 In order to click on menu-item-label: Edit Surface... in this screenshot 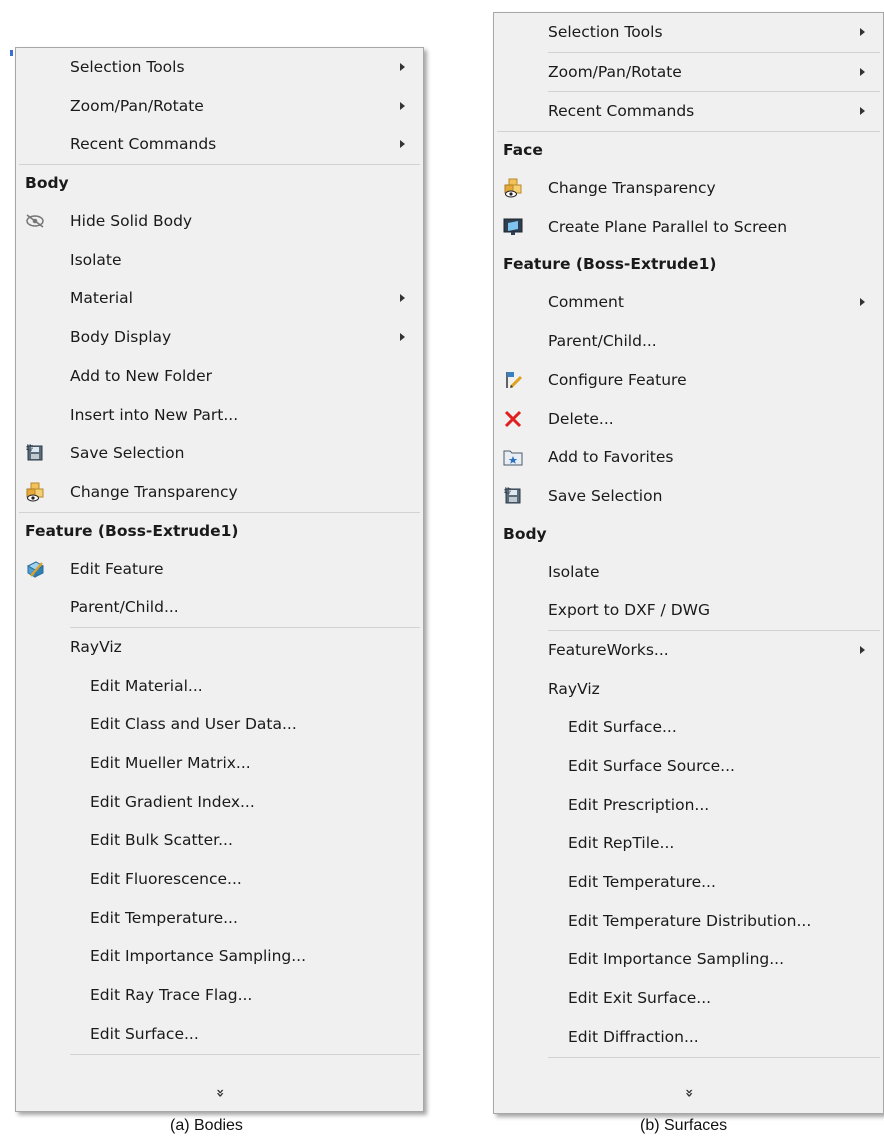, I will do `click(144, 1033)`.